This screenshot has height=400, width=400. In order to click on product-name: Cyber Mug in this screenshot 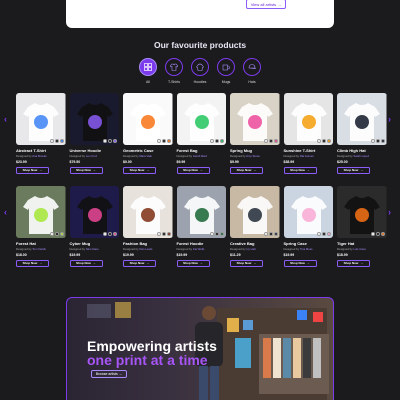, I will do `click(95, 243)`.